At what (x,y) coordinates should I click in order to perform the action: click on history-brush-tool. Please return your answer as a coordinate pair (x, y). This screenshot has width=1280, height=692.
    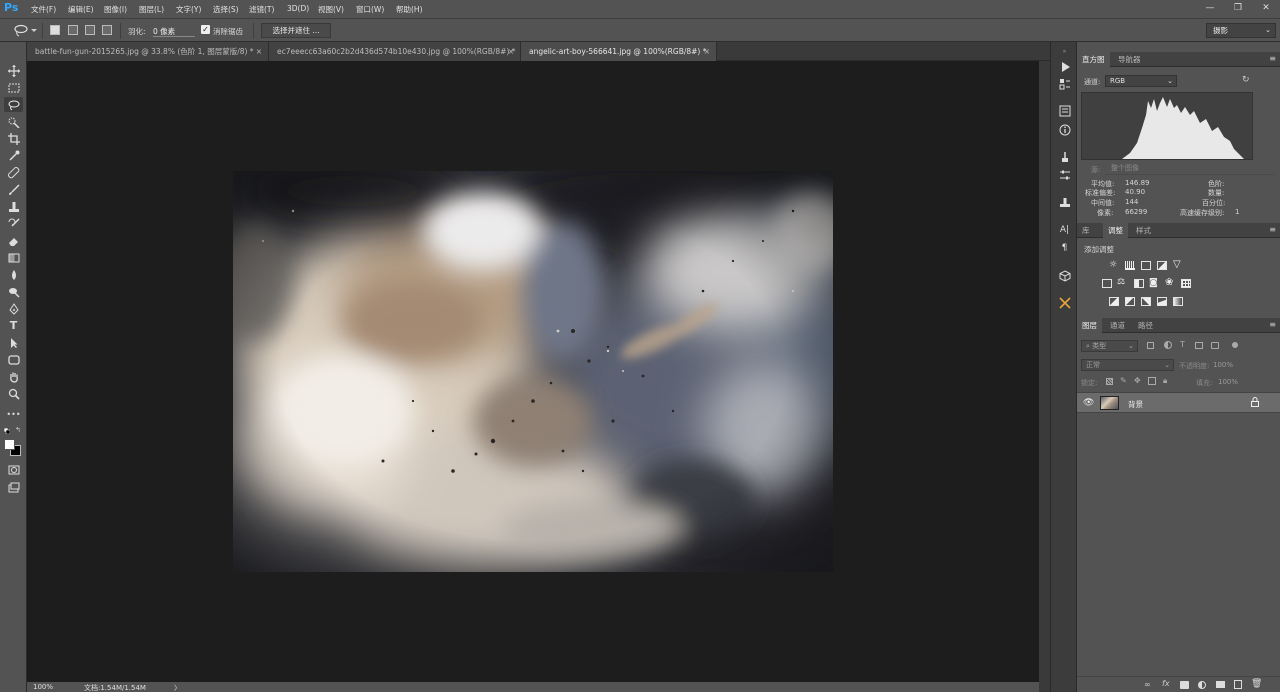
    Looking at the image, I should click on (13, 223).